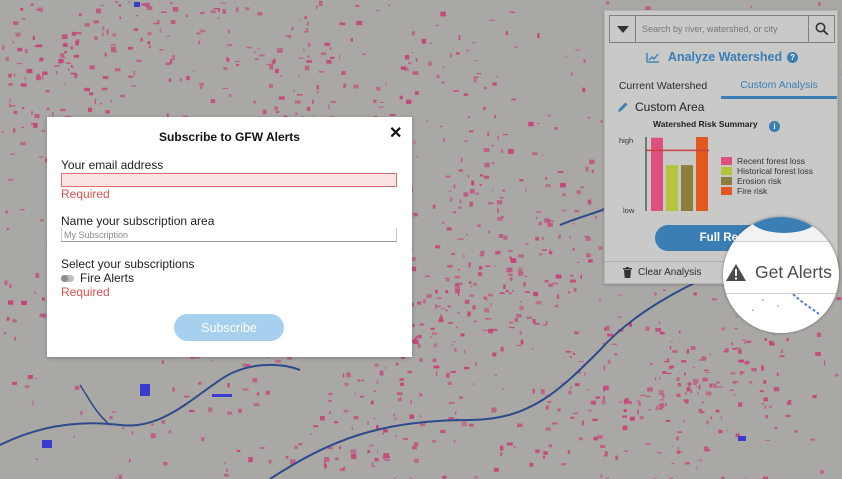 The width and height of the screenshot is (842, 479). What do you see at coordinates (97, 278) in the screenshot?
I see `fire-alerts-toggle: Fire Alerts` at bounding box center [97, 278].